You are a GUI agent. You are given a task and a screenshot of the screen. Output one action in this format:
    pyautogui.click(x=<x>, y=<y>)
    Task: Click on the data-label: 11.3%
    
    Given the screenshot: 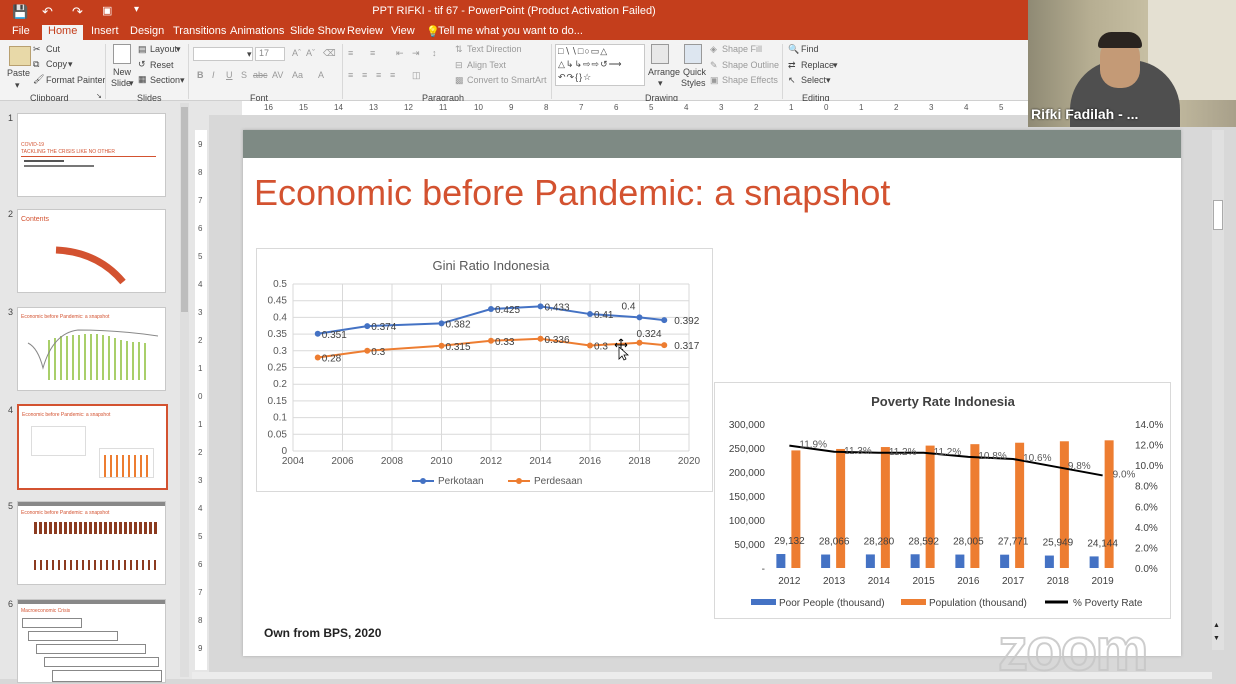 What is the action you would take?
    pyautogui.click(x=858, y=451)
    